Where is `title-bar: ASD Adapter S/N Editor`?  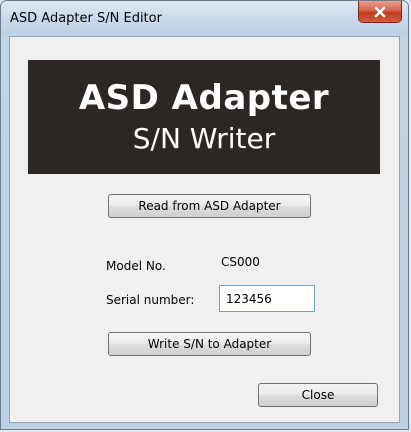
title-bar: ASD Adapter S/N Editor is located at coordinates (204, 18).